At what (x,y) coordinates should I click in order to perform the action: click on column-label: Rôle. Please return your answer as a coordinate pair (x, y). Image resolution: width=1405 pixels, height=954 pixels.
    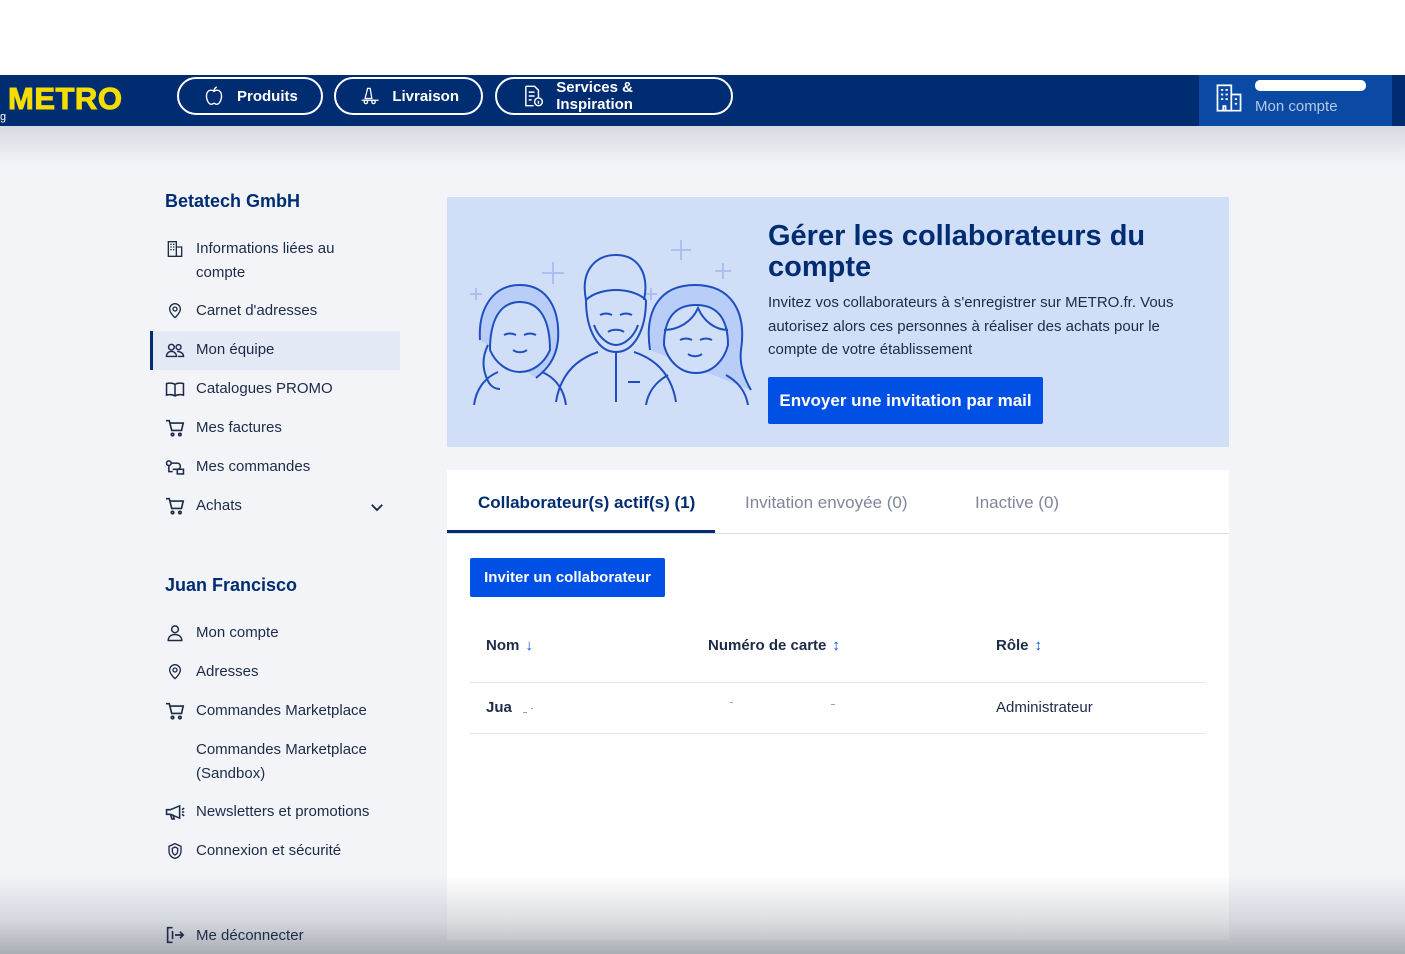
    Looking at the image, I should click on (1012, 645).